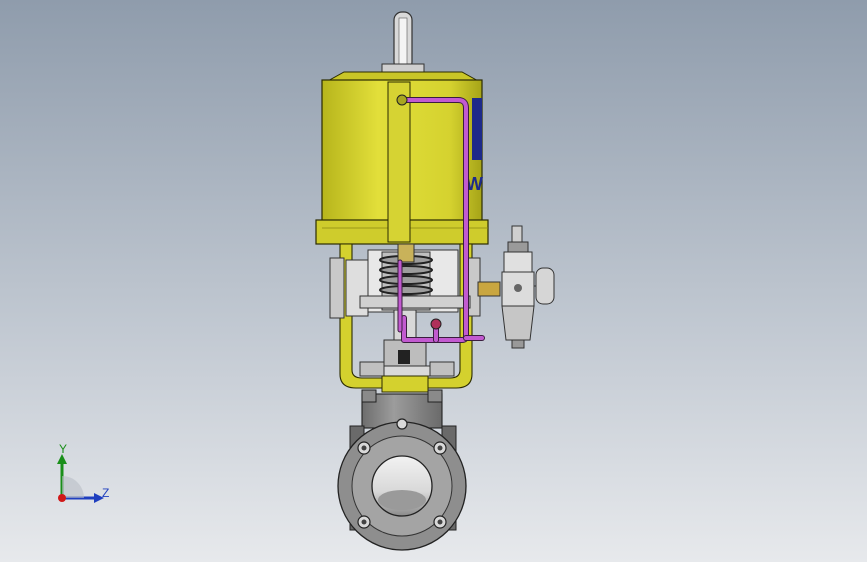  I want to click on bonnet-neck, so click(405, 384).